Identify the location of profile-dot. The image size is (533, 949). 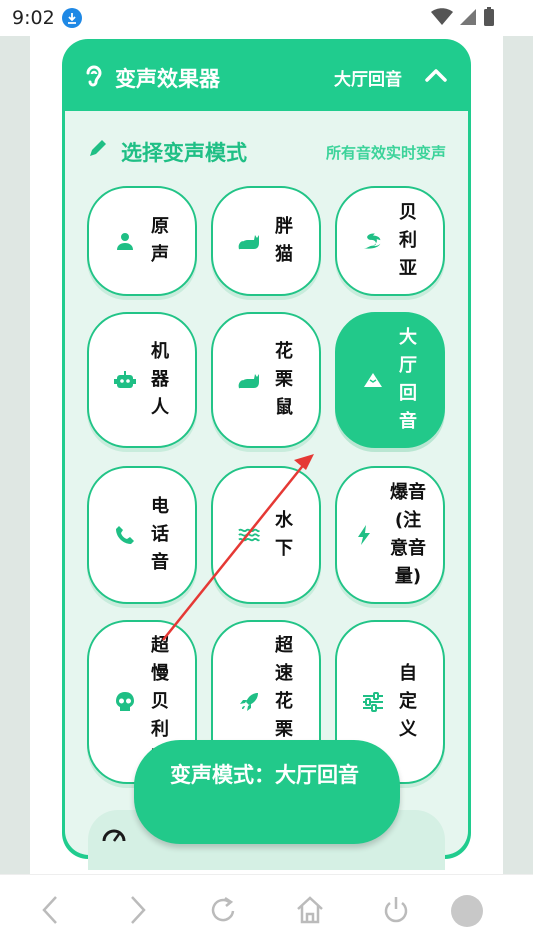
(467, 911).